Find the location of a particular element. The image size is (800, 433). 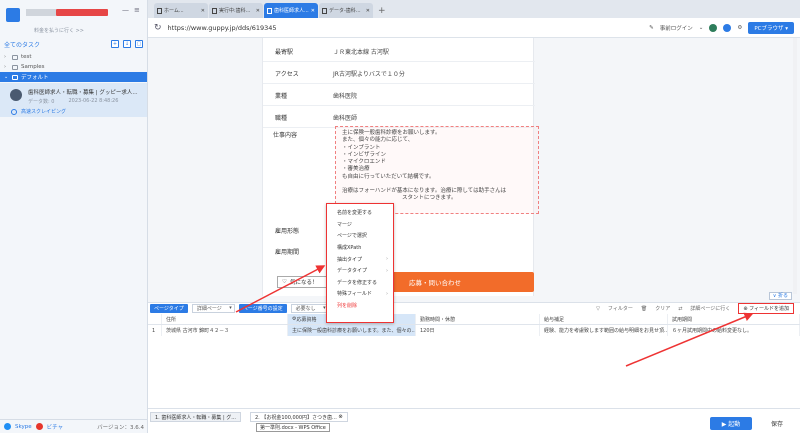

row-value: ＪＲ東北本線 古河駅 is located at coordinates (361, 51).